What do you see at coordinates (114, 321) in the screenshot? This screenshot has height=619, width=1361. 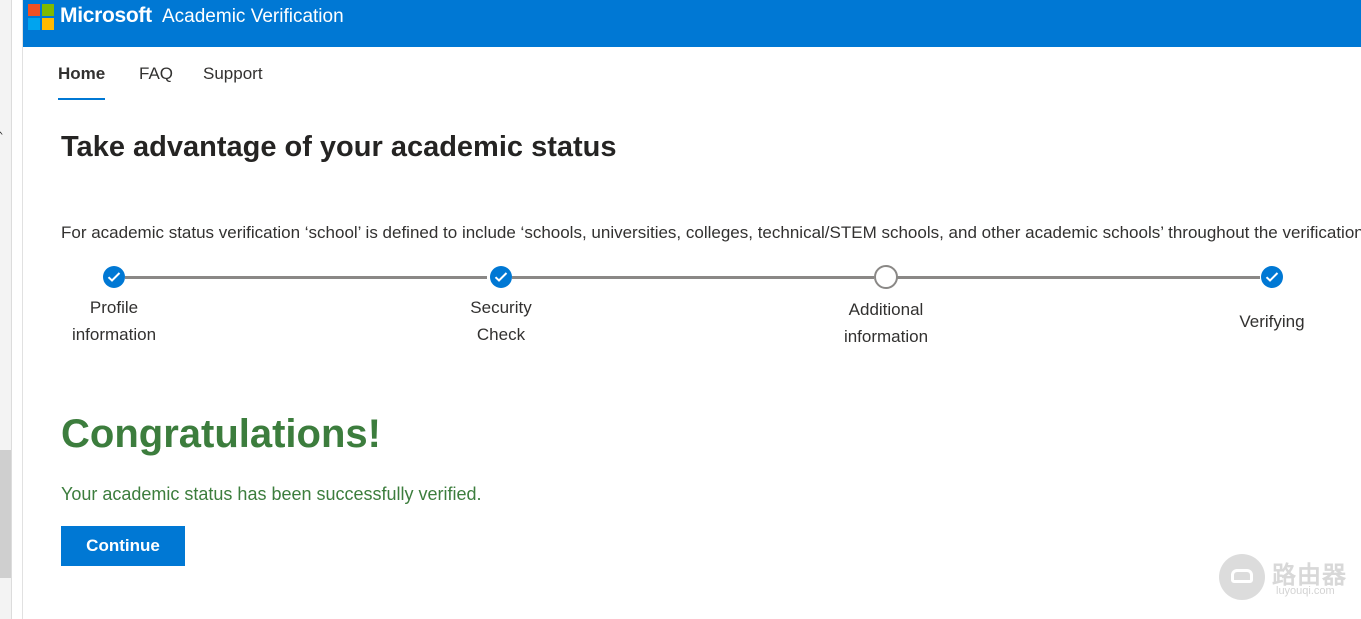 I see `step-label-profile: Profile information` at bounding box center [114, 321].